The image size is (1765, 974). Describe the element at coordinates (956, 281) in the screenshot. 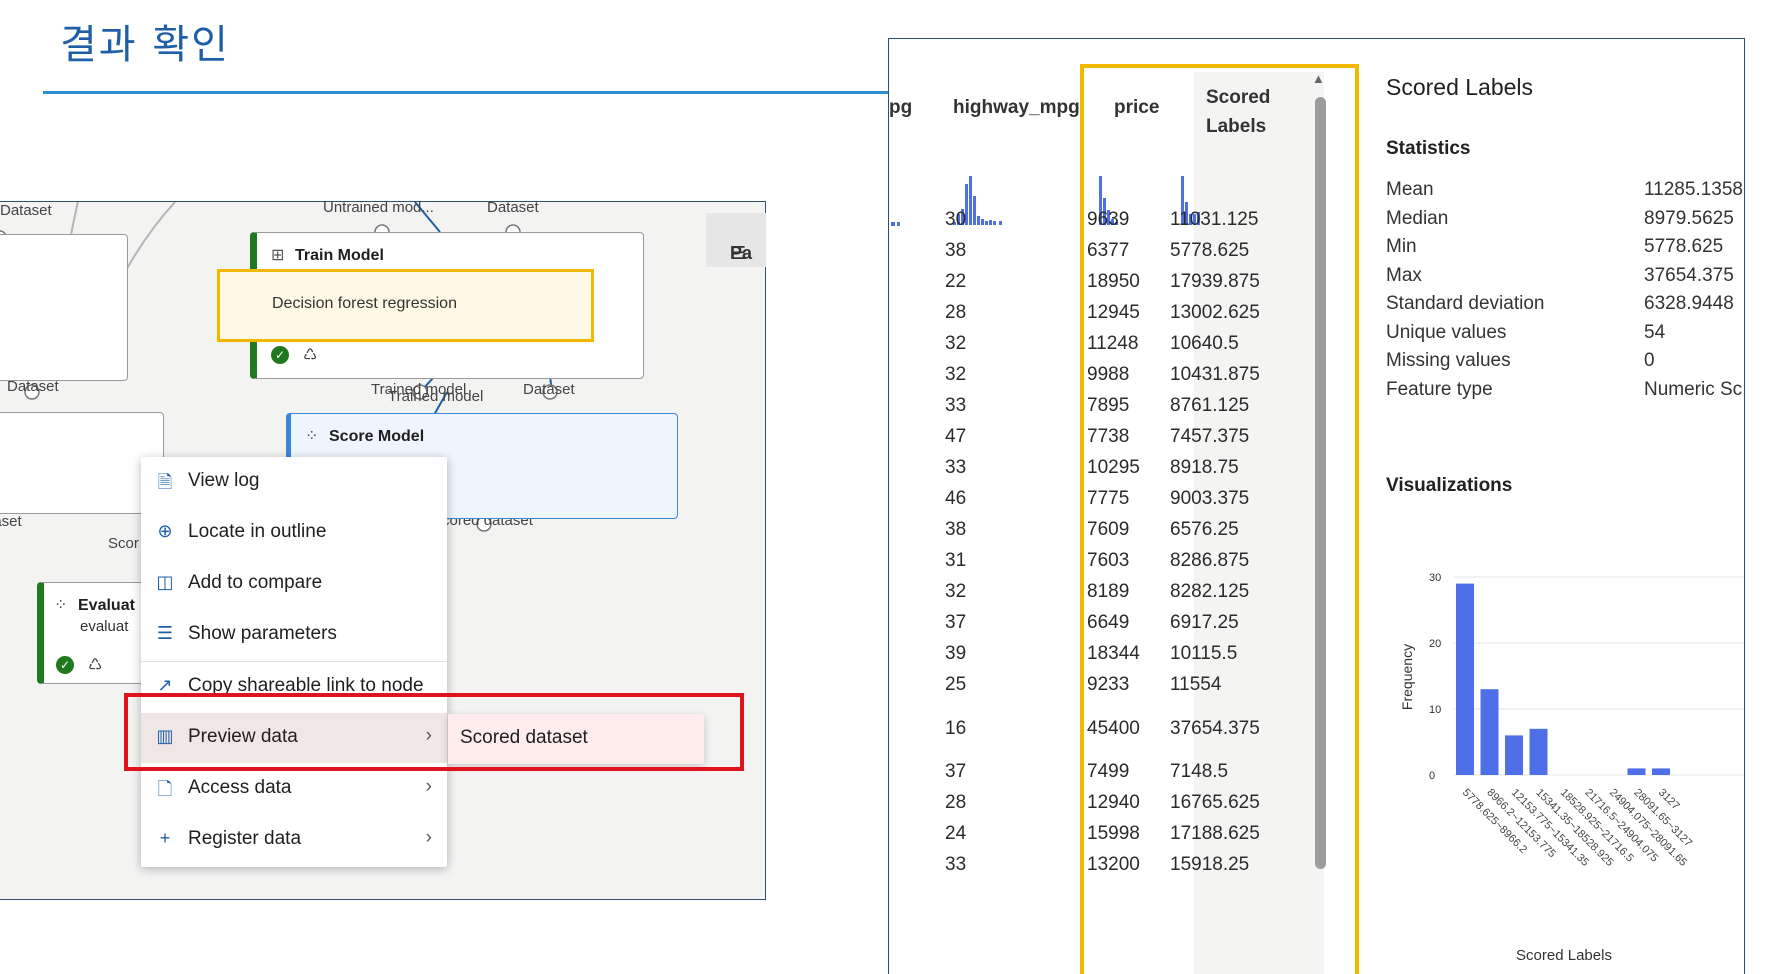

I see `table-cell: 22` at that location.